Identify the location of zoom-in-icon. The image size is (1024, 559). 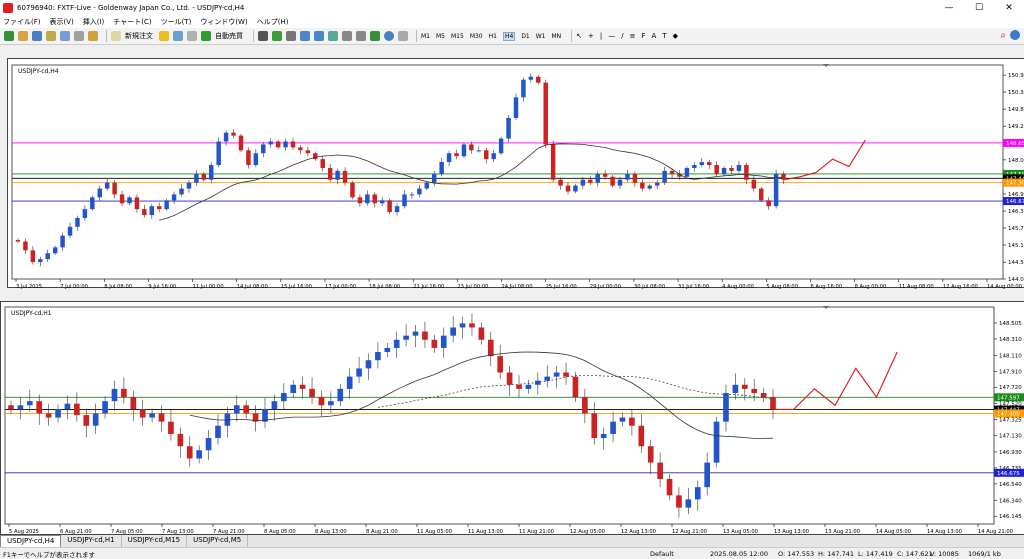
(305, 36).